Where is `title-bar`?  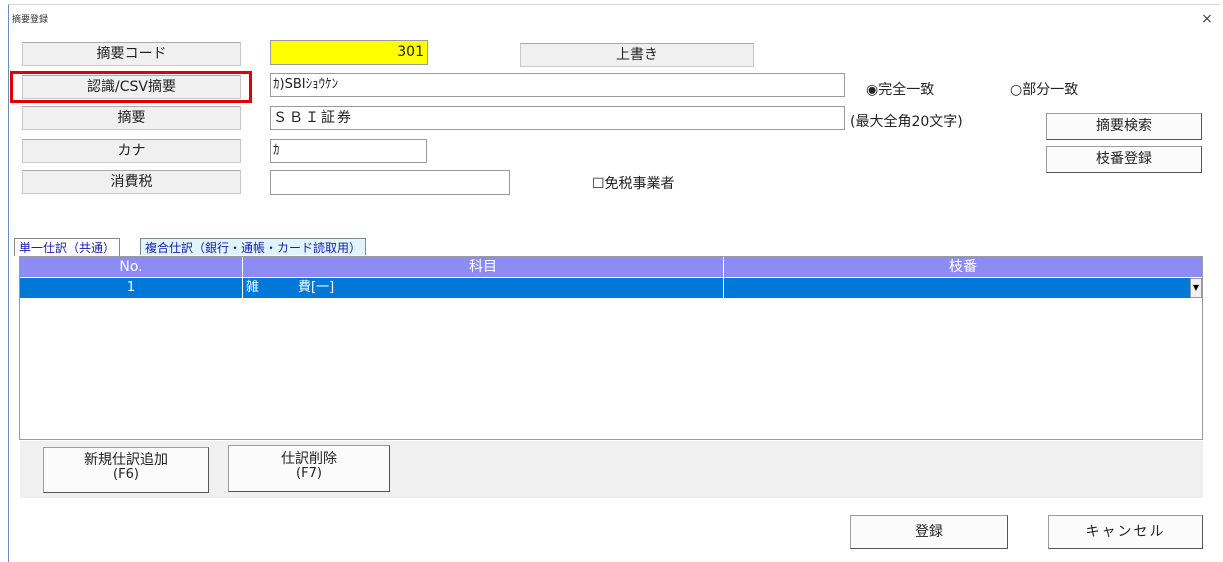
title-bar is located at coordinates (614, 19).